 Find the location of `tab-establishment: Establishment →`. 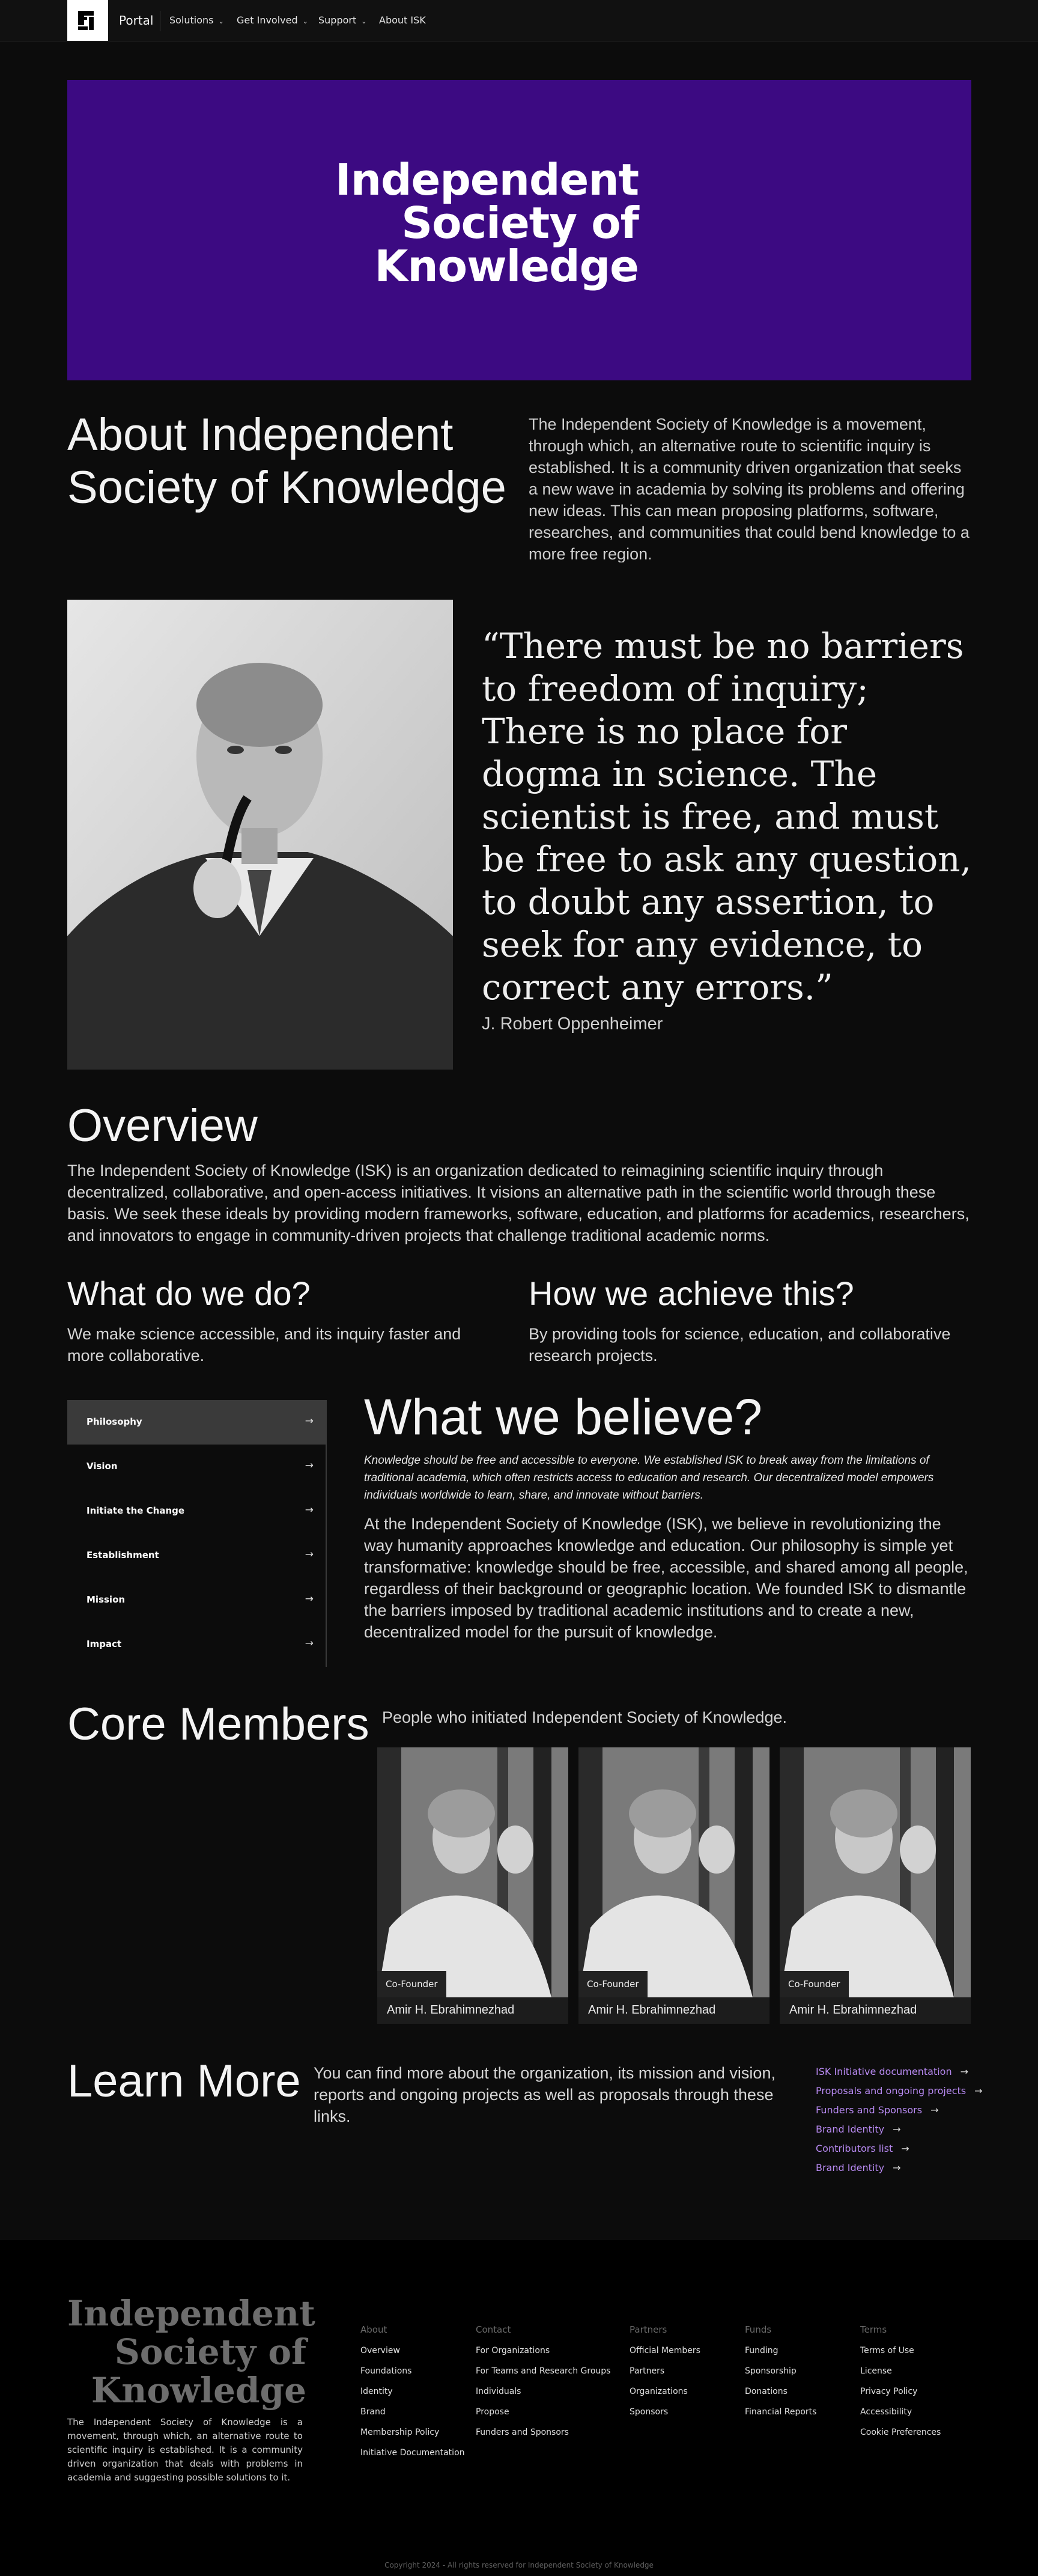

tab-establishment: Establishment → is located at coordinates (196, 1555).